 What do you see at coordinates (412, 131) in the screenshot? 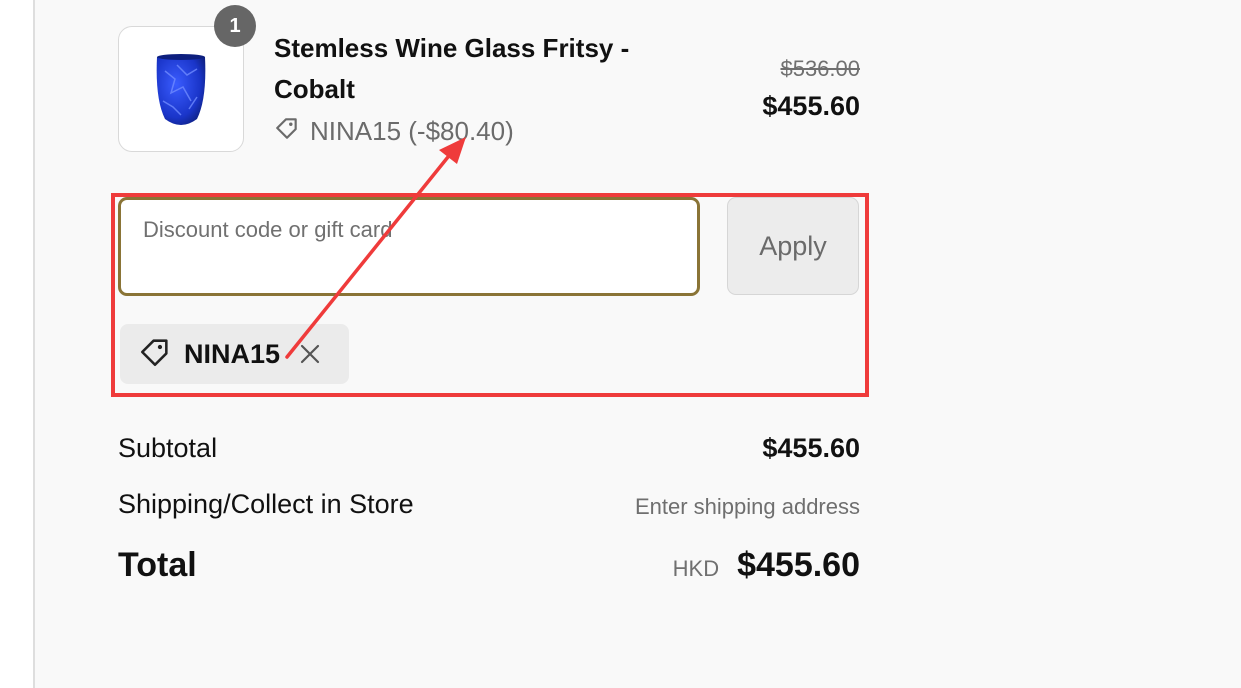
I see `line-item-discount-text: NINA15 (-$80.40)` at bounding box center [412, 131].